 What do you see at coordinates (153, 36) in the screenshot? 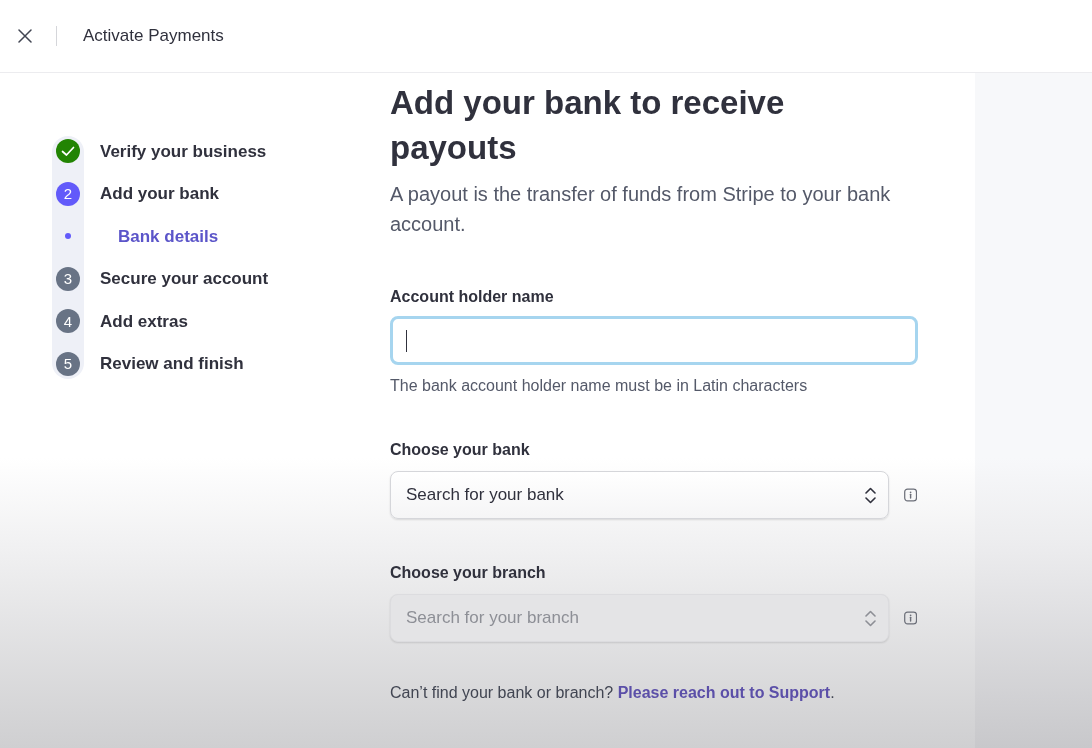
I see `page-header-title: Activate Payments` at bounding box center [153, 36].